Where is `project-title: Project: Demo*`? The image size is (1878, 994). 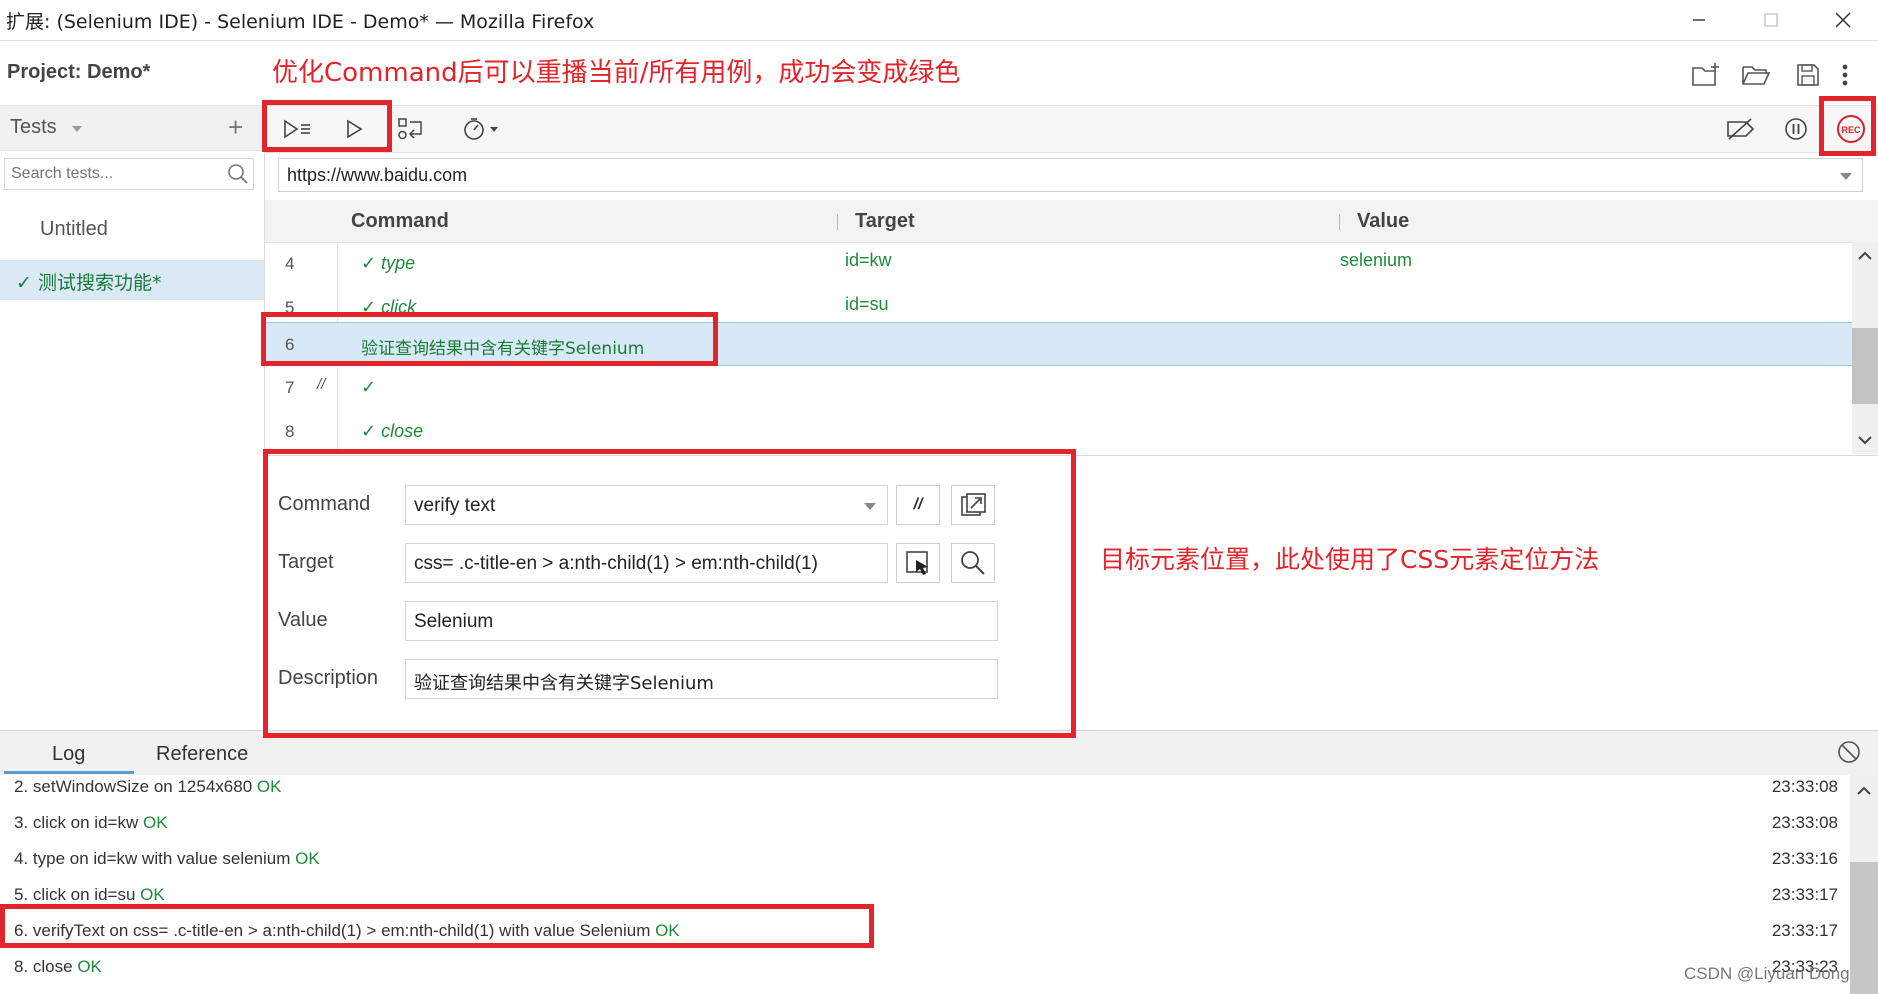
project-title: Project: Demo* is located at coordinates (79, 72).